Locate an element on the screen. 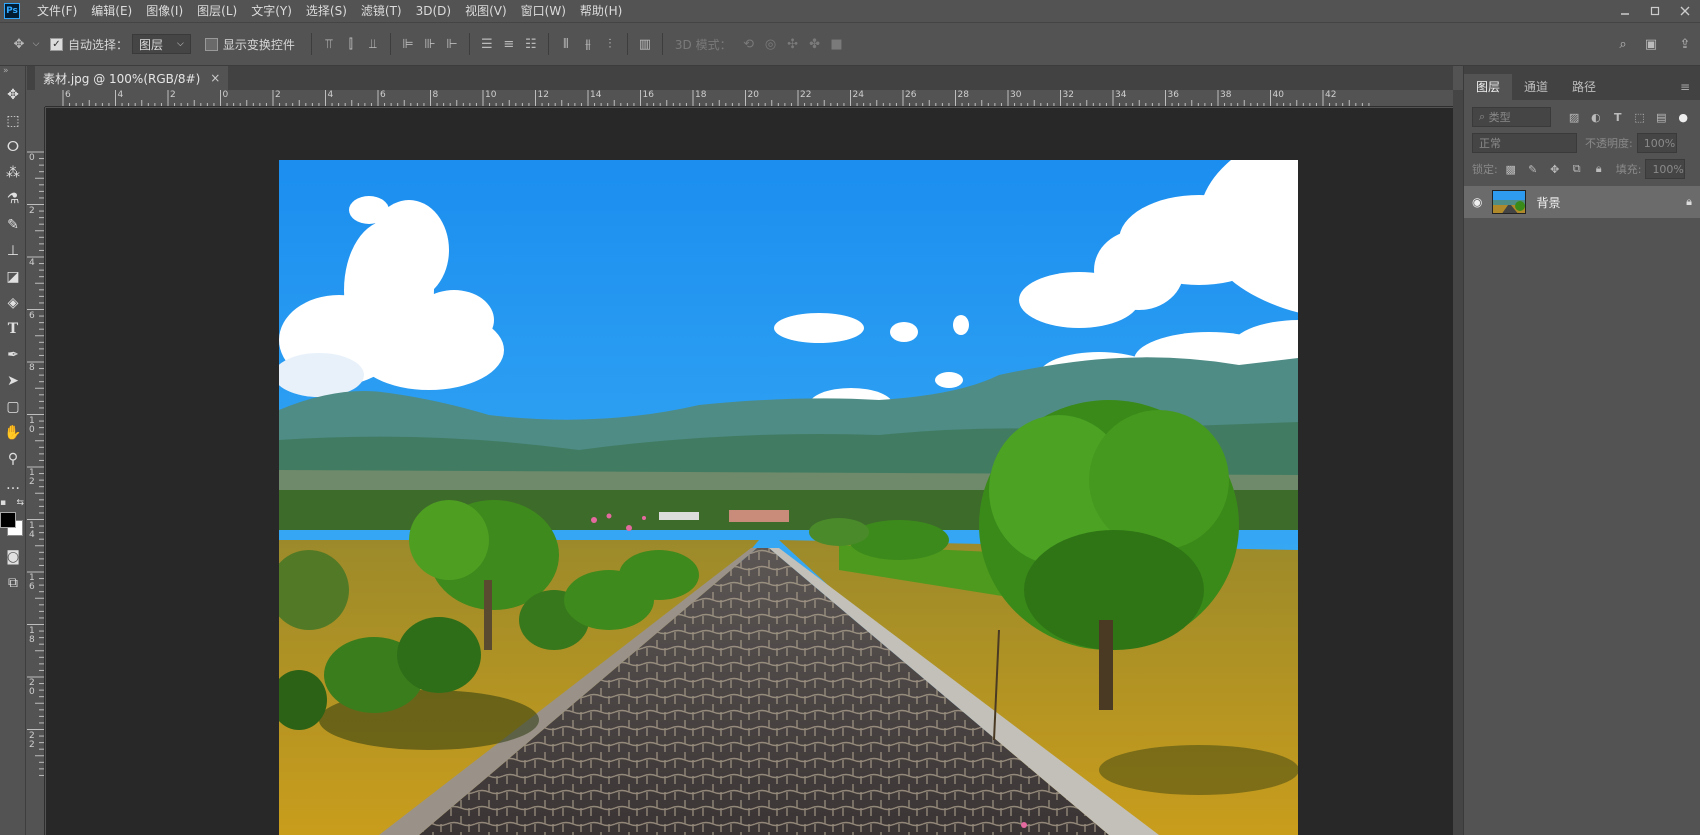 Image resolution: width=1700 pixels, height=835 pixels. paint-bucket-tool-icon: ◈ is located at coordinates (13, 303).